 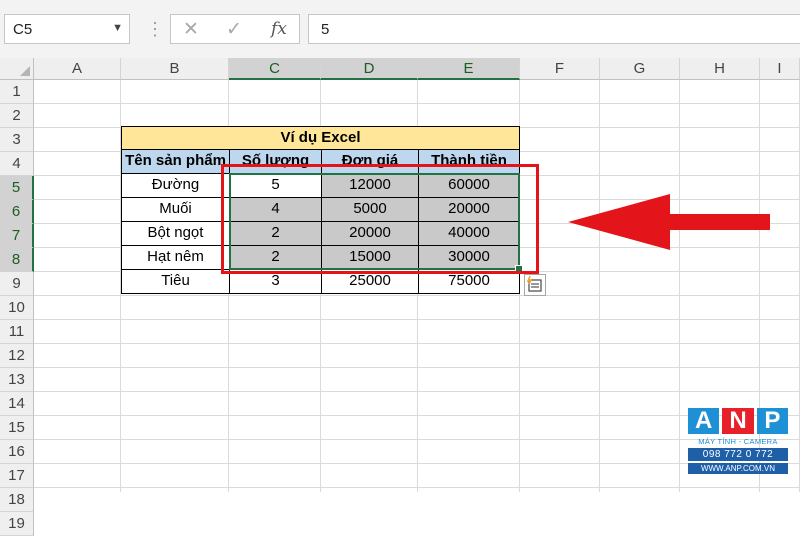 What do you see at coordinates (738, 468) in the screenshot?
I see `logo-website: WWW.ANP.COM.VN` at bounding box center [738, 468].